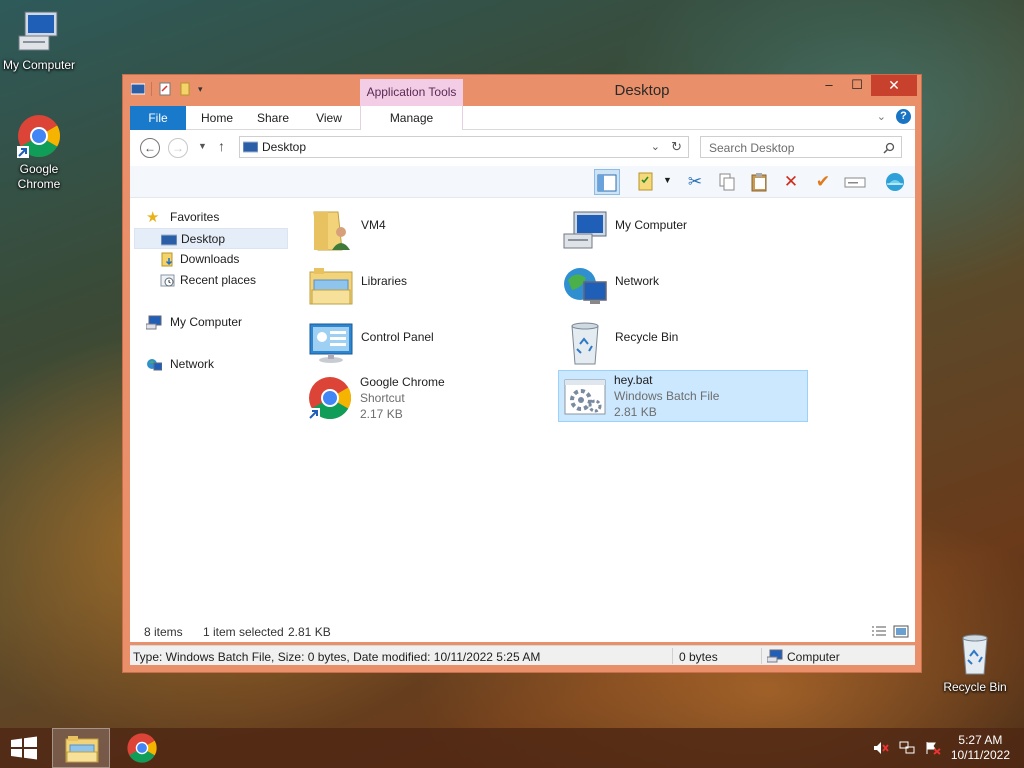  What do you see at coordinates (980, 748) in the screenshot?
I see `clock: 5:27 AM 10/11/2022` at bounding box center [980, 748].